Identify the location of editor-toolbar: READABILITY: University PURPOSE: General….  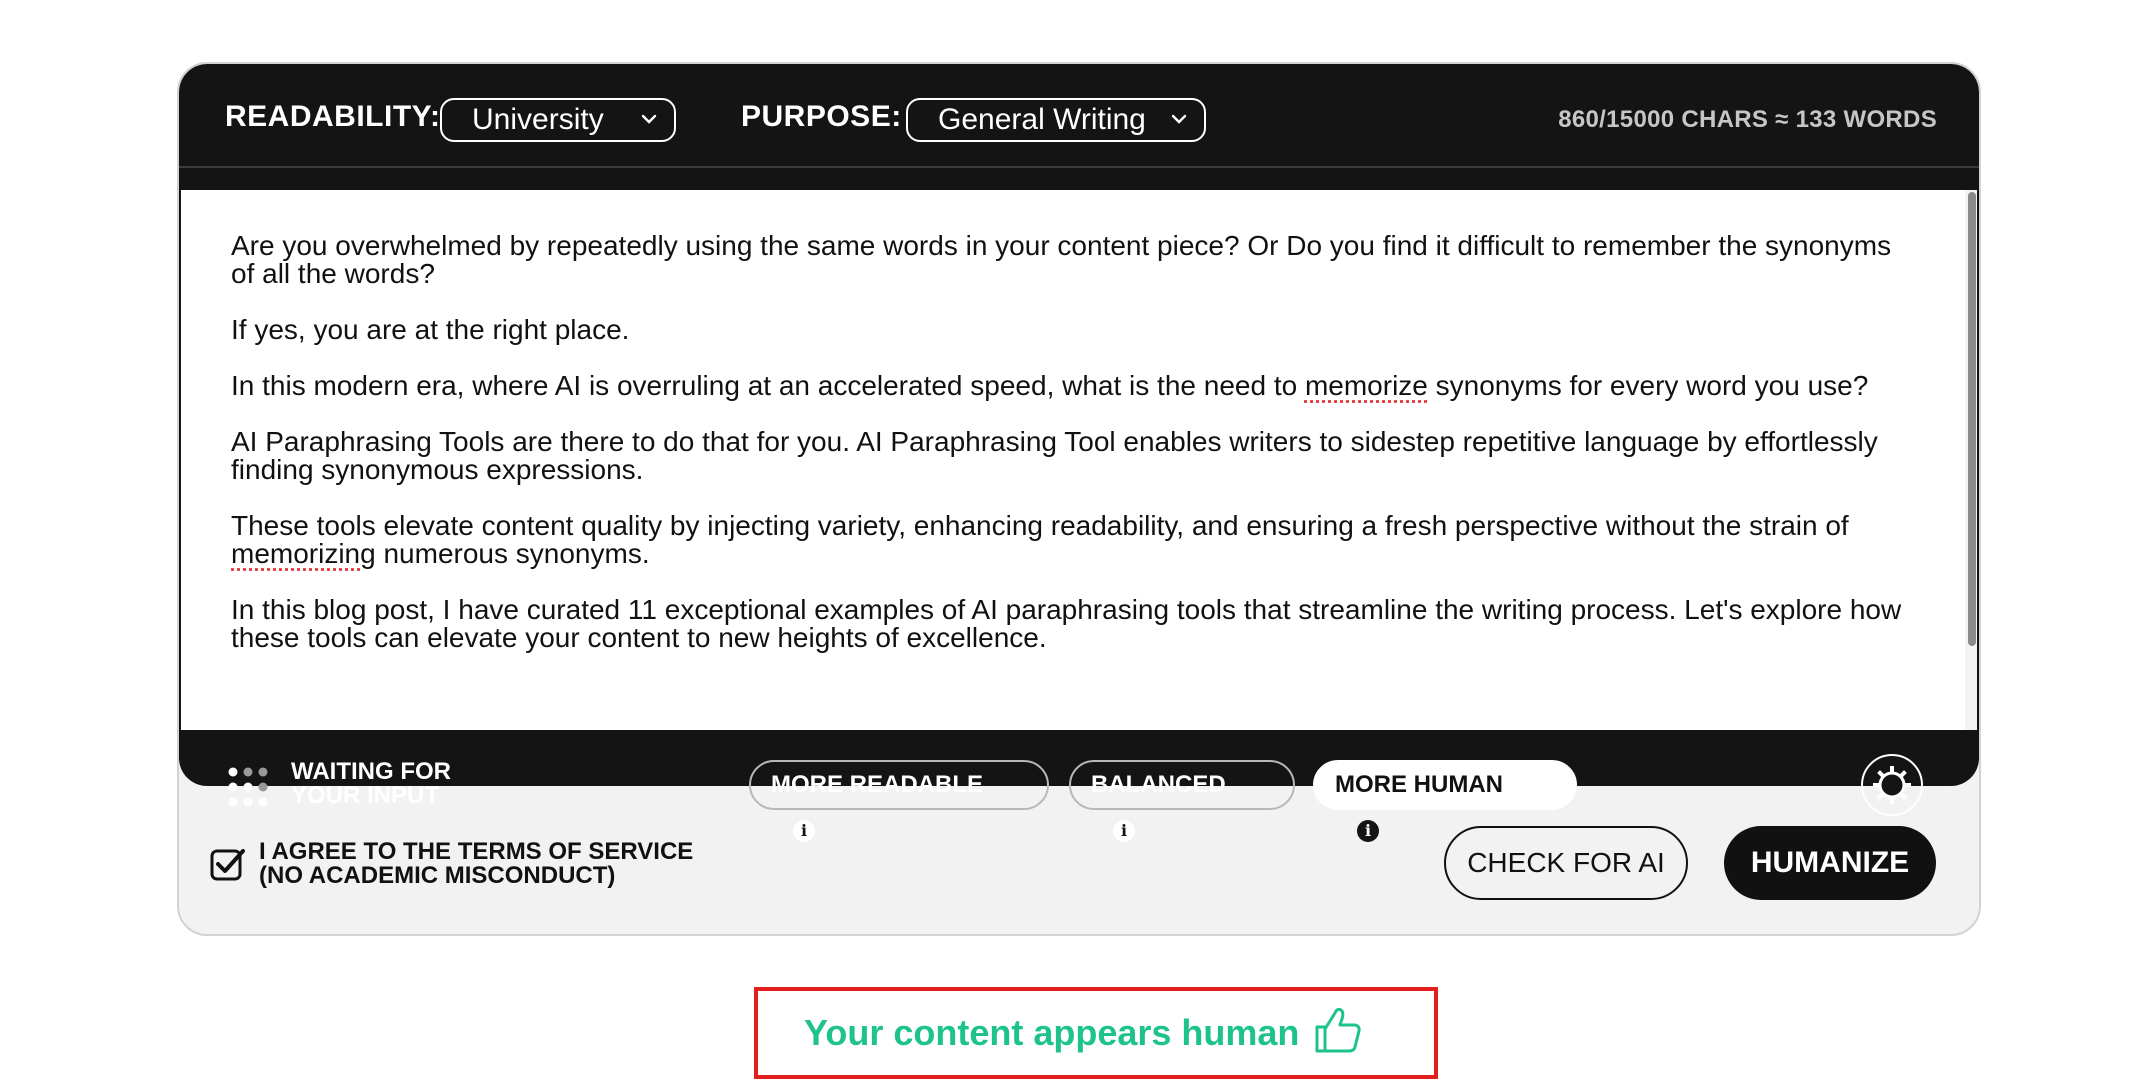
(1079, 116).